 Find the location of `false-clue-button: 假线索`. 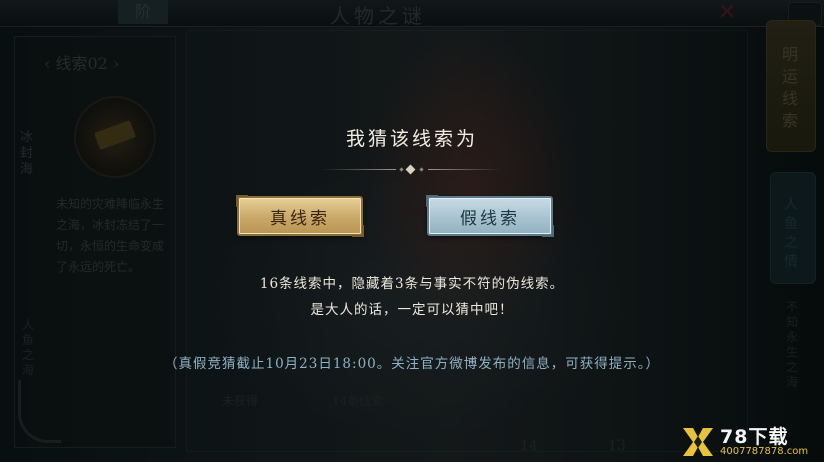

false-clue-button: 假线索 is located at coordinates (490, 216).